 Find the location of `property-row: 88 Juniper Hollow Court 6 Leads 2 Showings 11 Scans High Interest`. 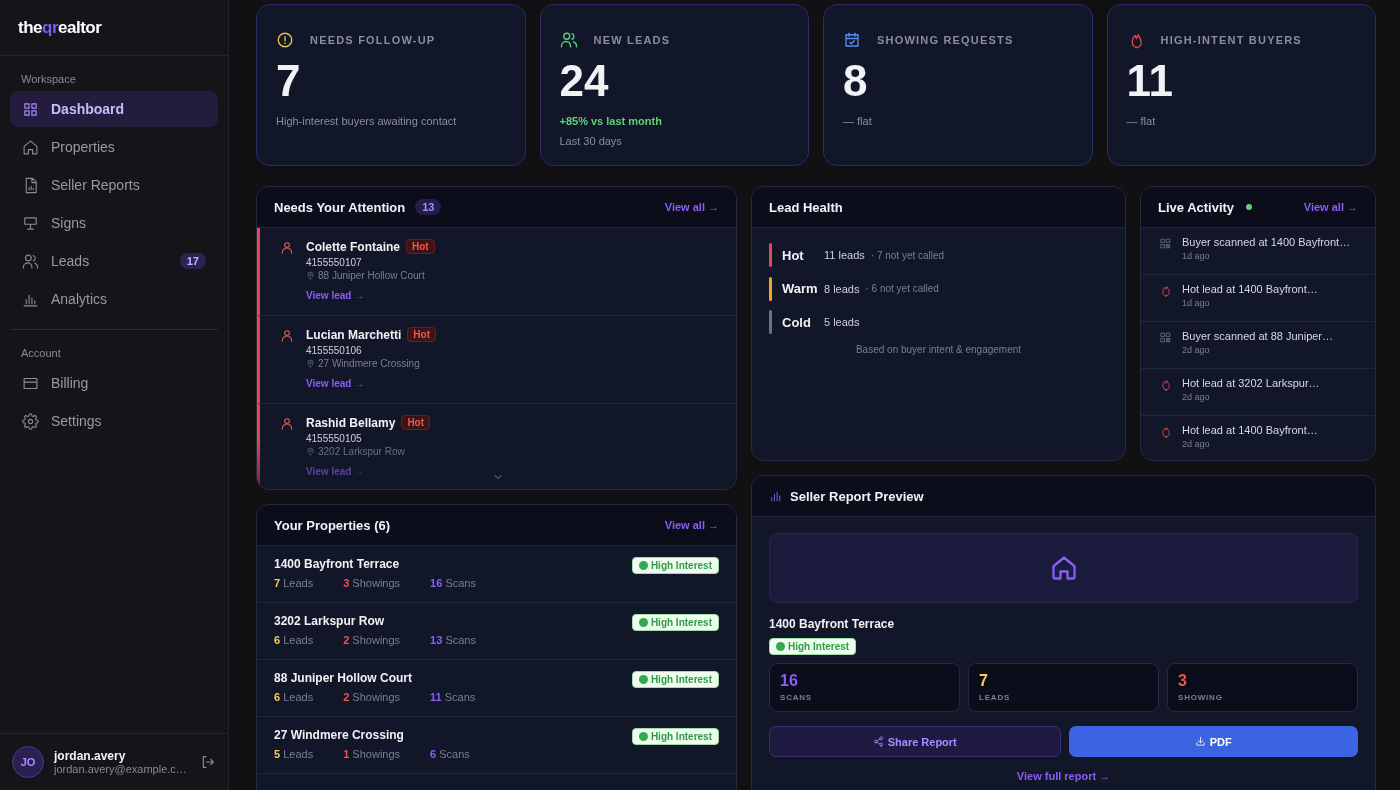

property-row: 88 Juniper Hollow Court 6 Leads 2 Showings 11 Scans High Interest is located at coordinates (496, 688).